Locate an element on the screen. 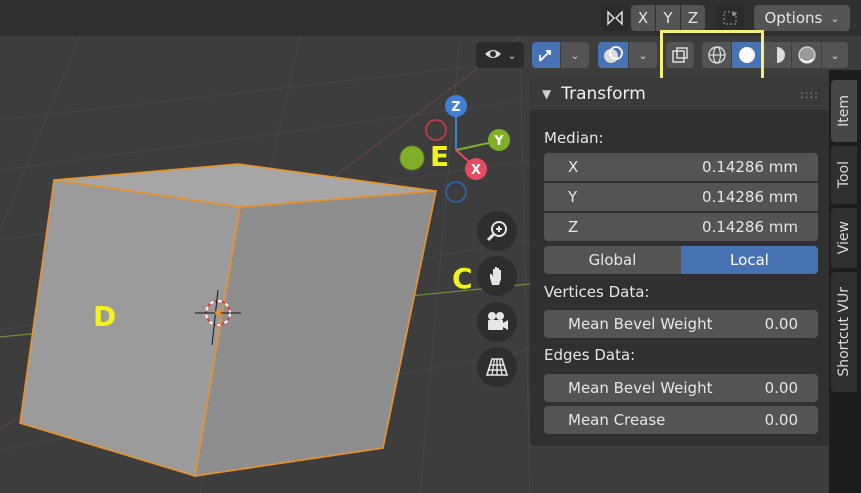  drag-grip-icon: :::: is located at coordinates (809, 94).